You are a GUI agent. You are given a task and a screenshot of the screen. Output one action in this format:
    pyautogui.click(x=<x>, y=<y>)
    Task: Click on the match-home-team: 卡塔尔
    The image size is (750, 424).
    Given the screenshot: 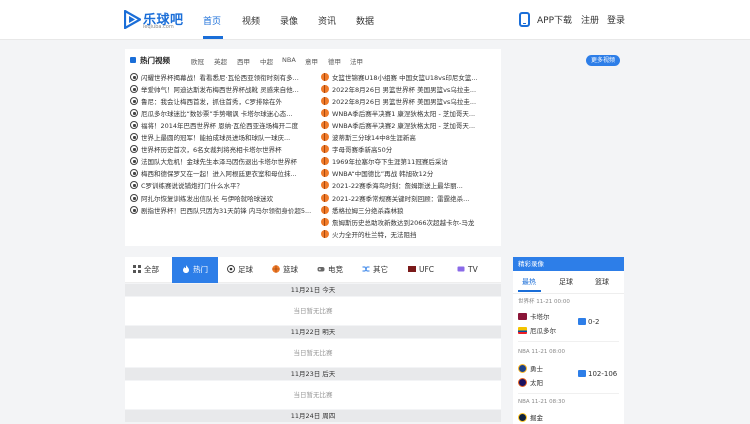 What is the action you would take?
    pyautogui.click(x=534, y=316)
    